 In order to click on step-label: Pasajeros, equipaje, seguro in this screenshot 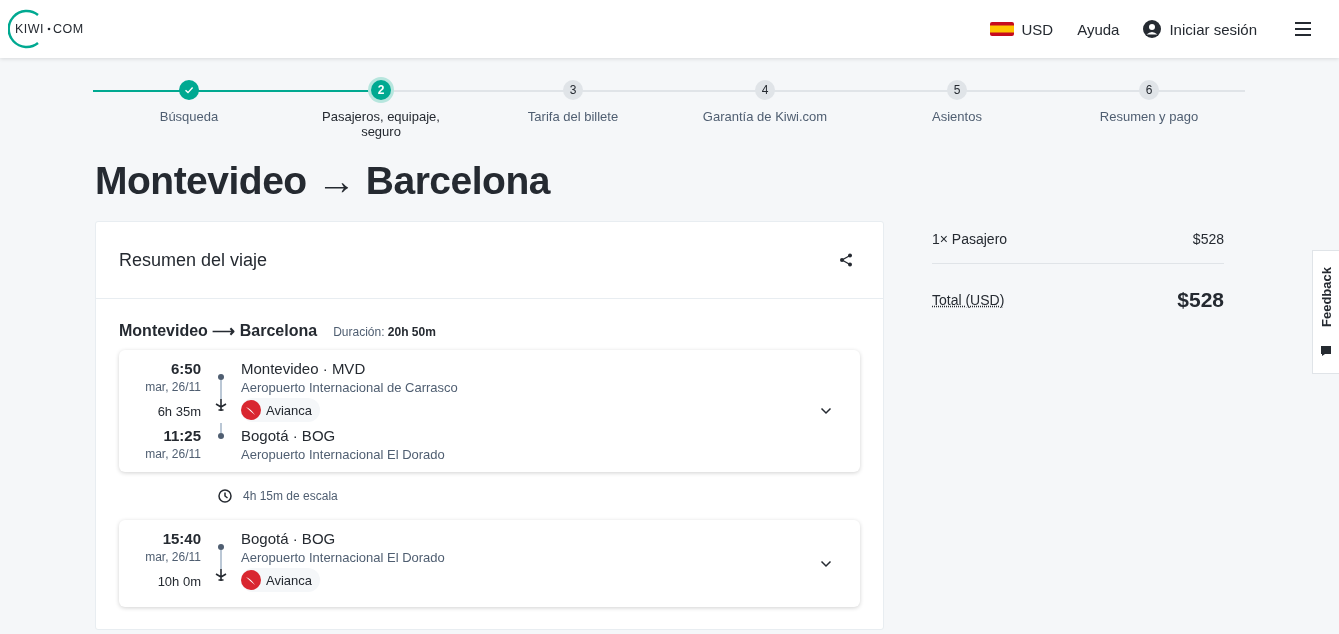, I will do `click(381, 124)`.